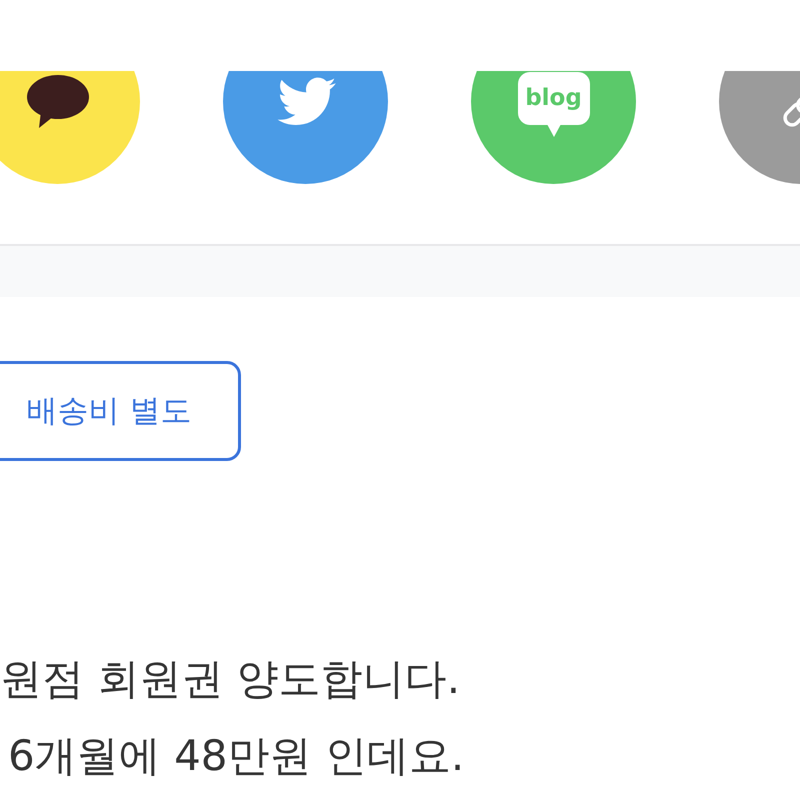 The width and height of the screenshot is (800, 800). I want to click on description-text: 원점 회원권 양도합니다., so click(230, 679).